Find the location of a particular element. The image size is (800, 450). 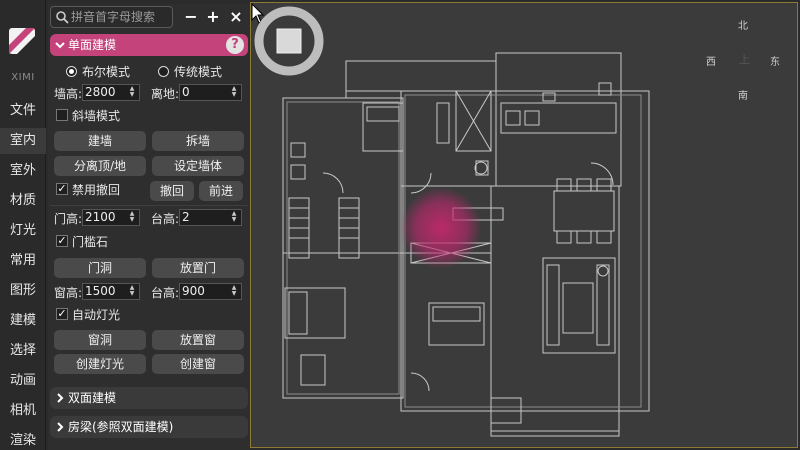

left-menu-bar: XIMI 文件 室内 室外 材质 灯光 常用 图形 建模 选择 动画 相机 渲染 is located at coordinates (23, 225).